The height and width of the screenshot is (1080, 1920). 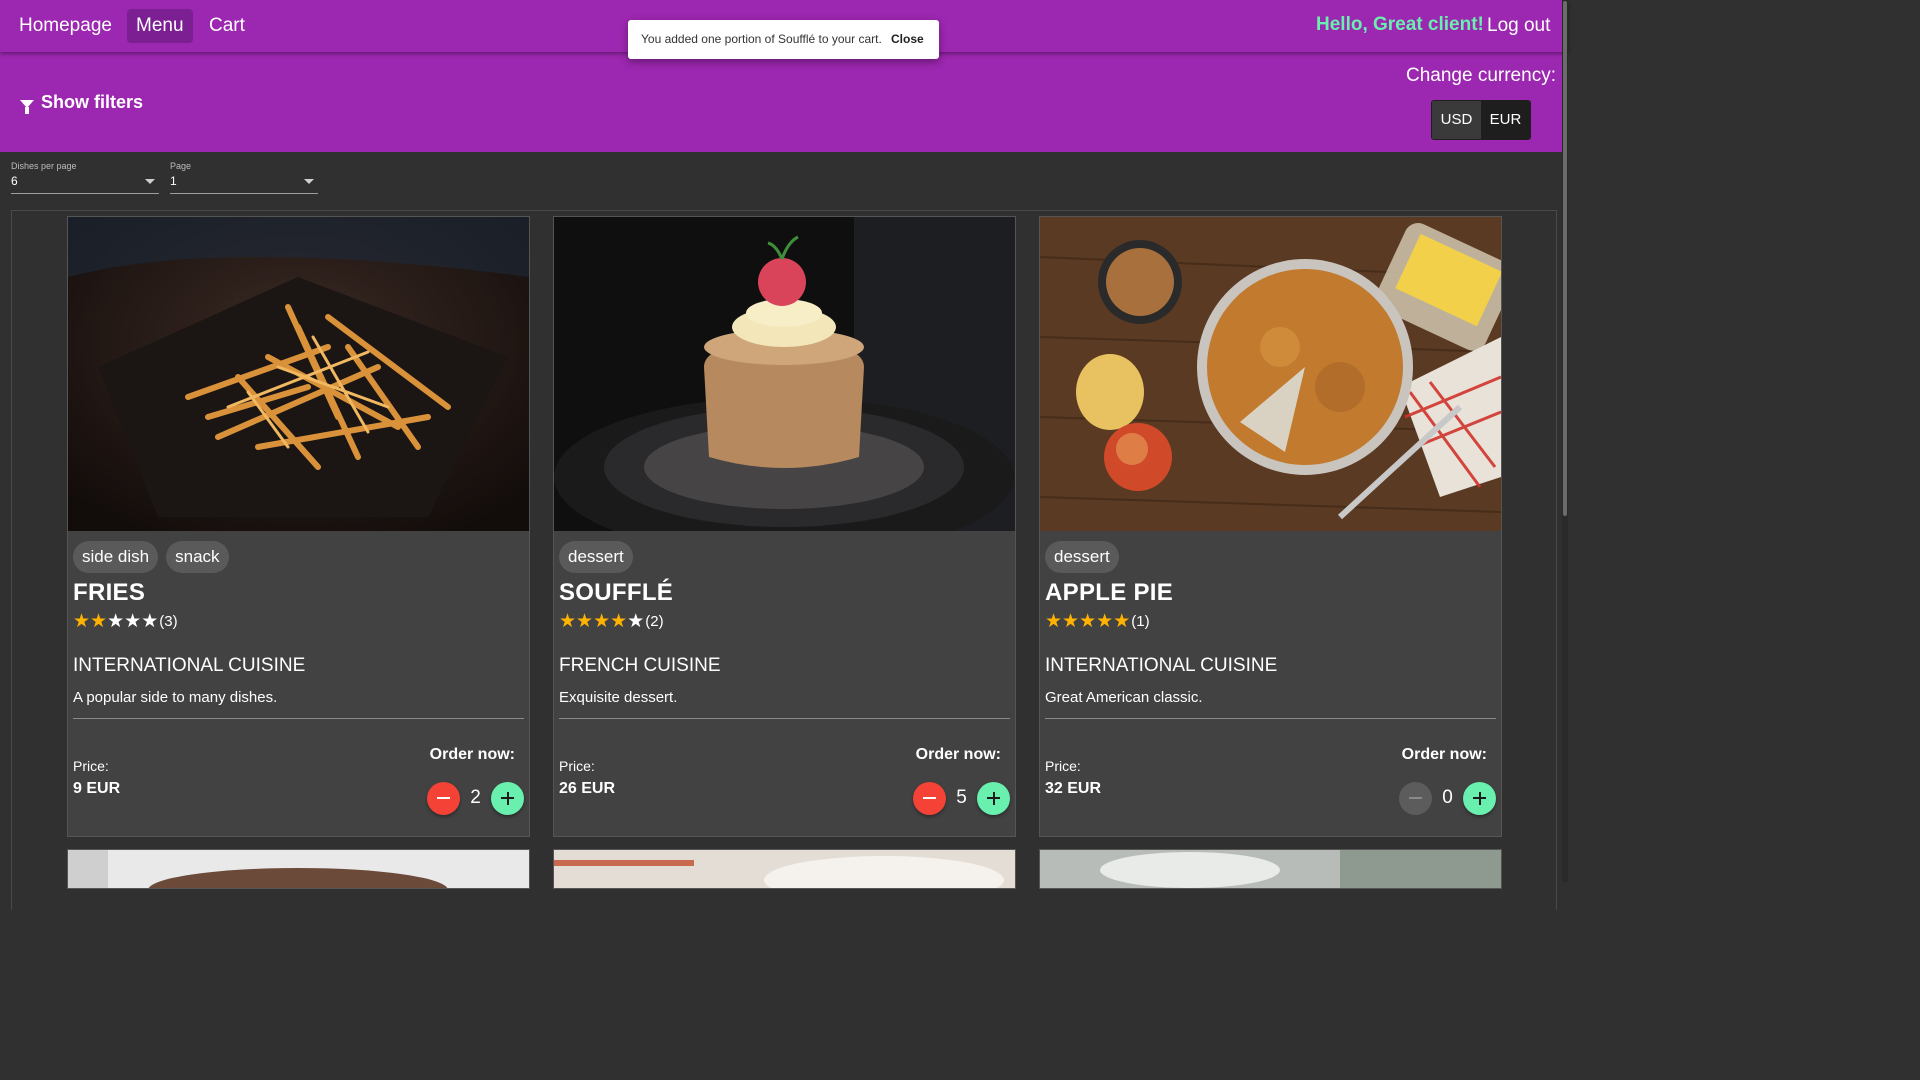 I want to click on fries-photo, so click(x=298, y=374).